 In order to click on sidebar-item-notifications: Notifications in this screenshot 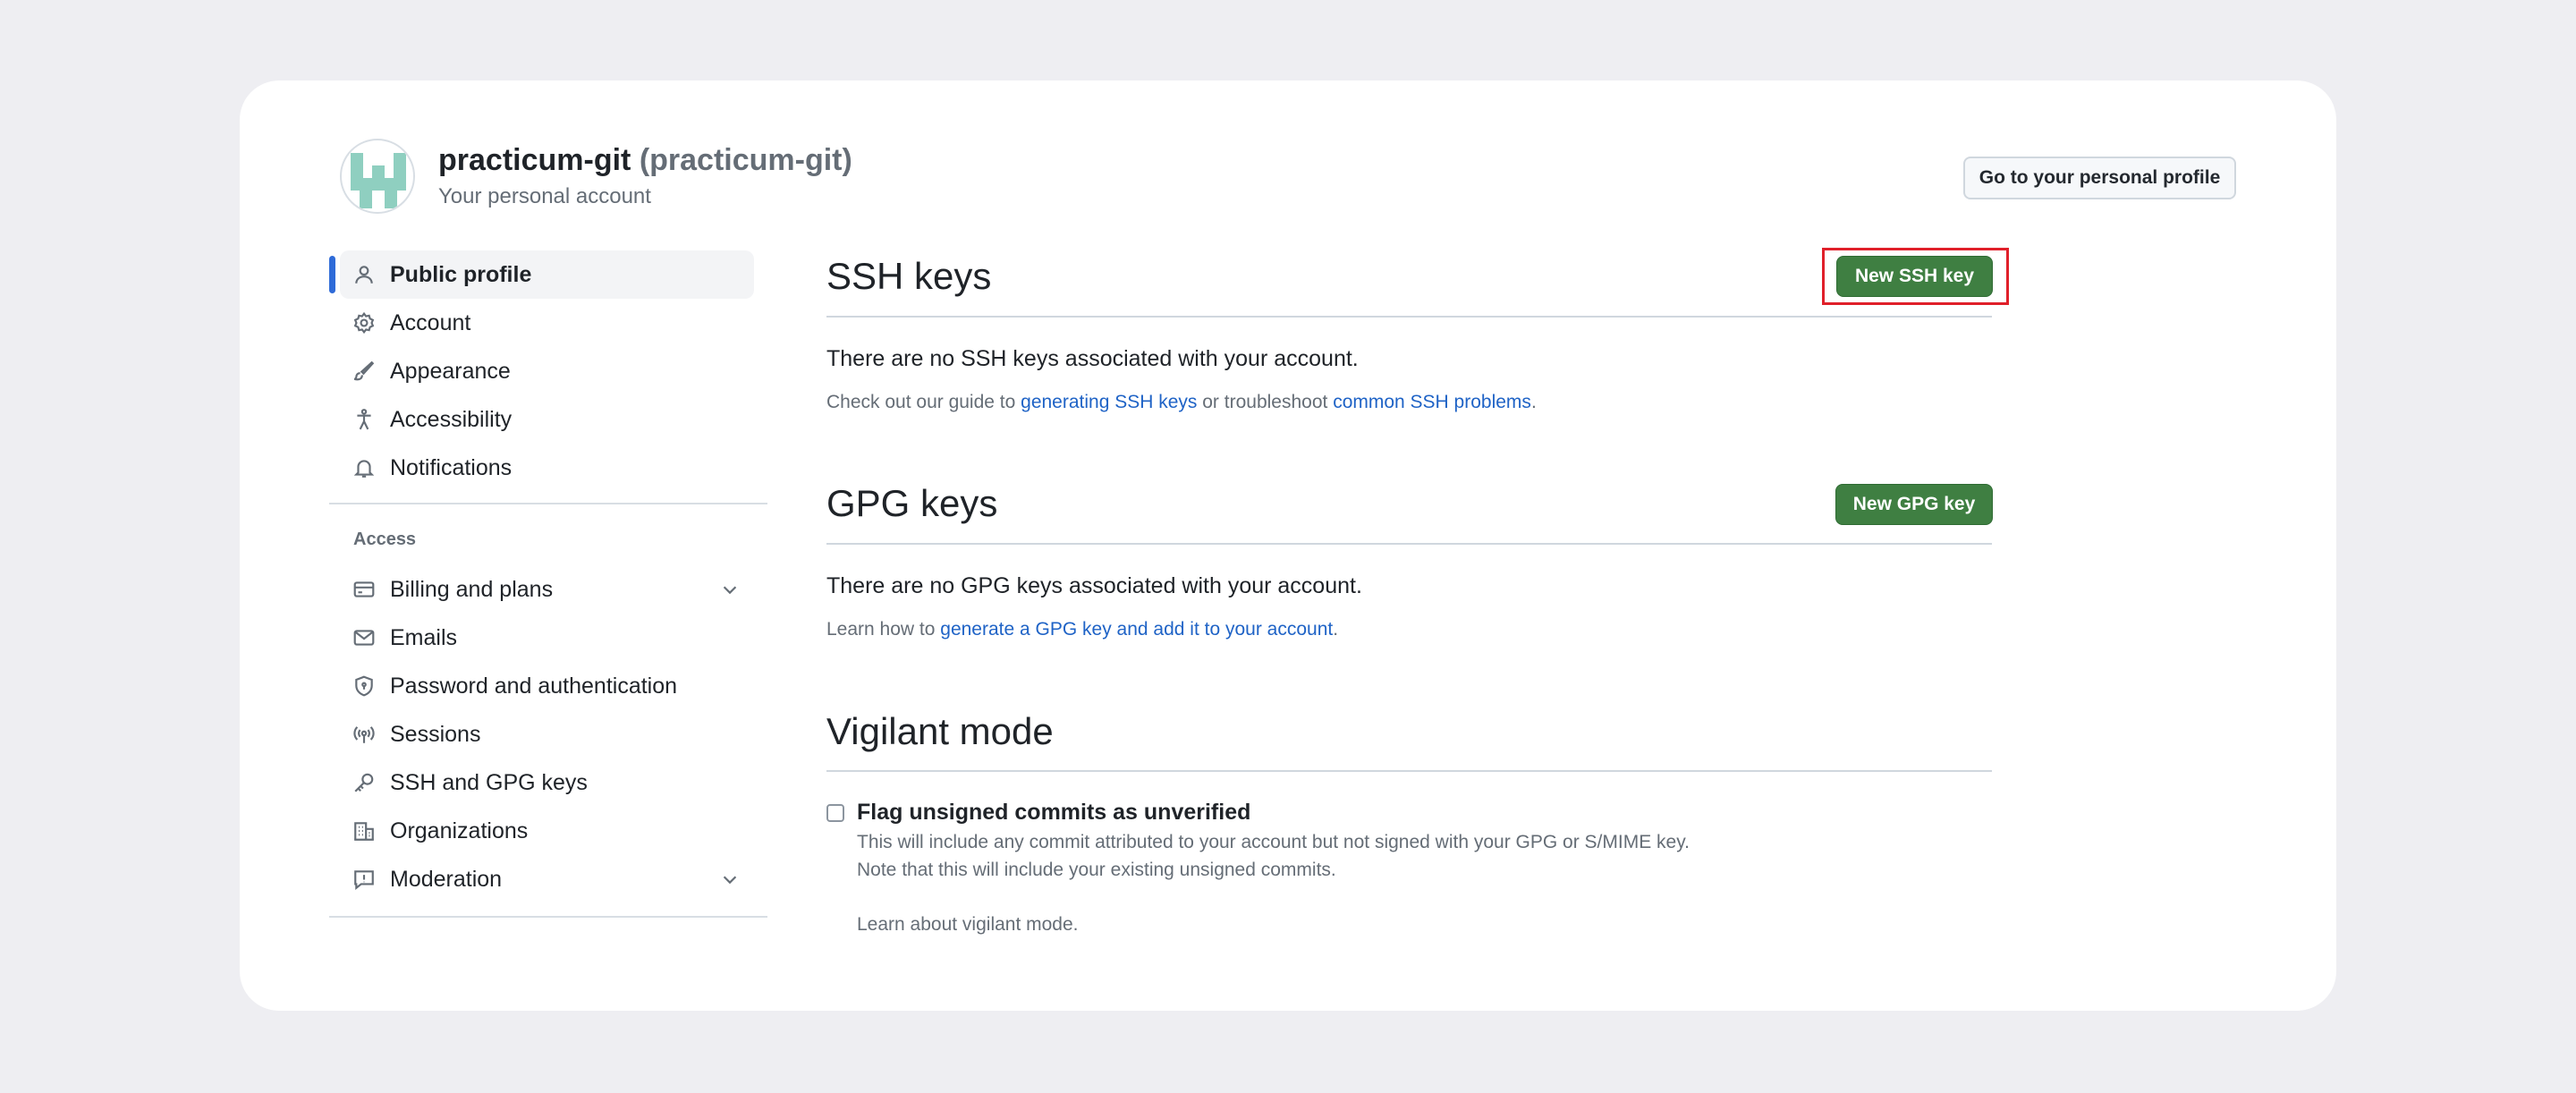, I will do `click(547, 468)`.